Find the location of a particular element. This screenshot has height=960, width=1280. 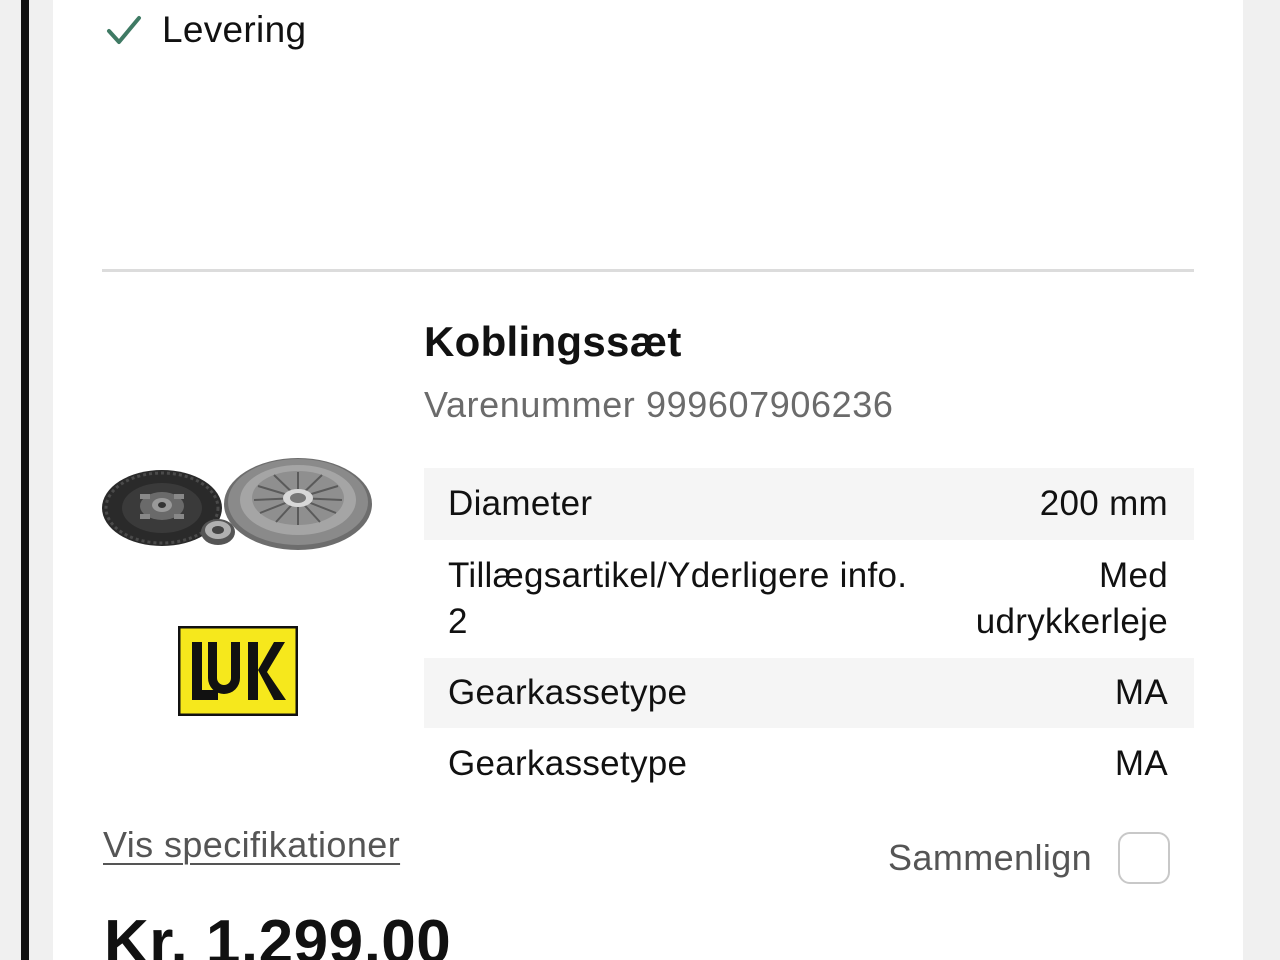

luk-logo is located at coordinates (238, 671).